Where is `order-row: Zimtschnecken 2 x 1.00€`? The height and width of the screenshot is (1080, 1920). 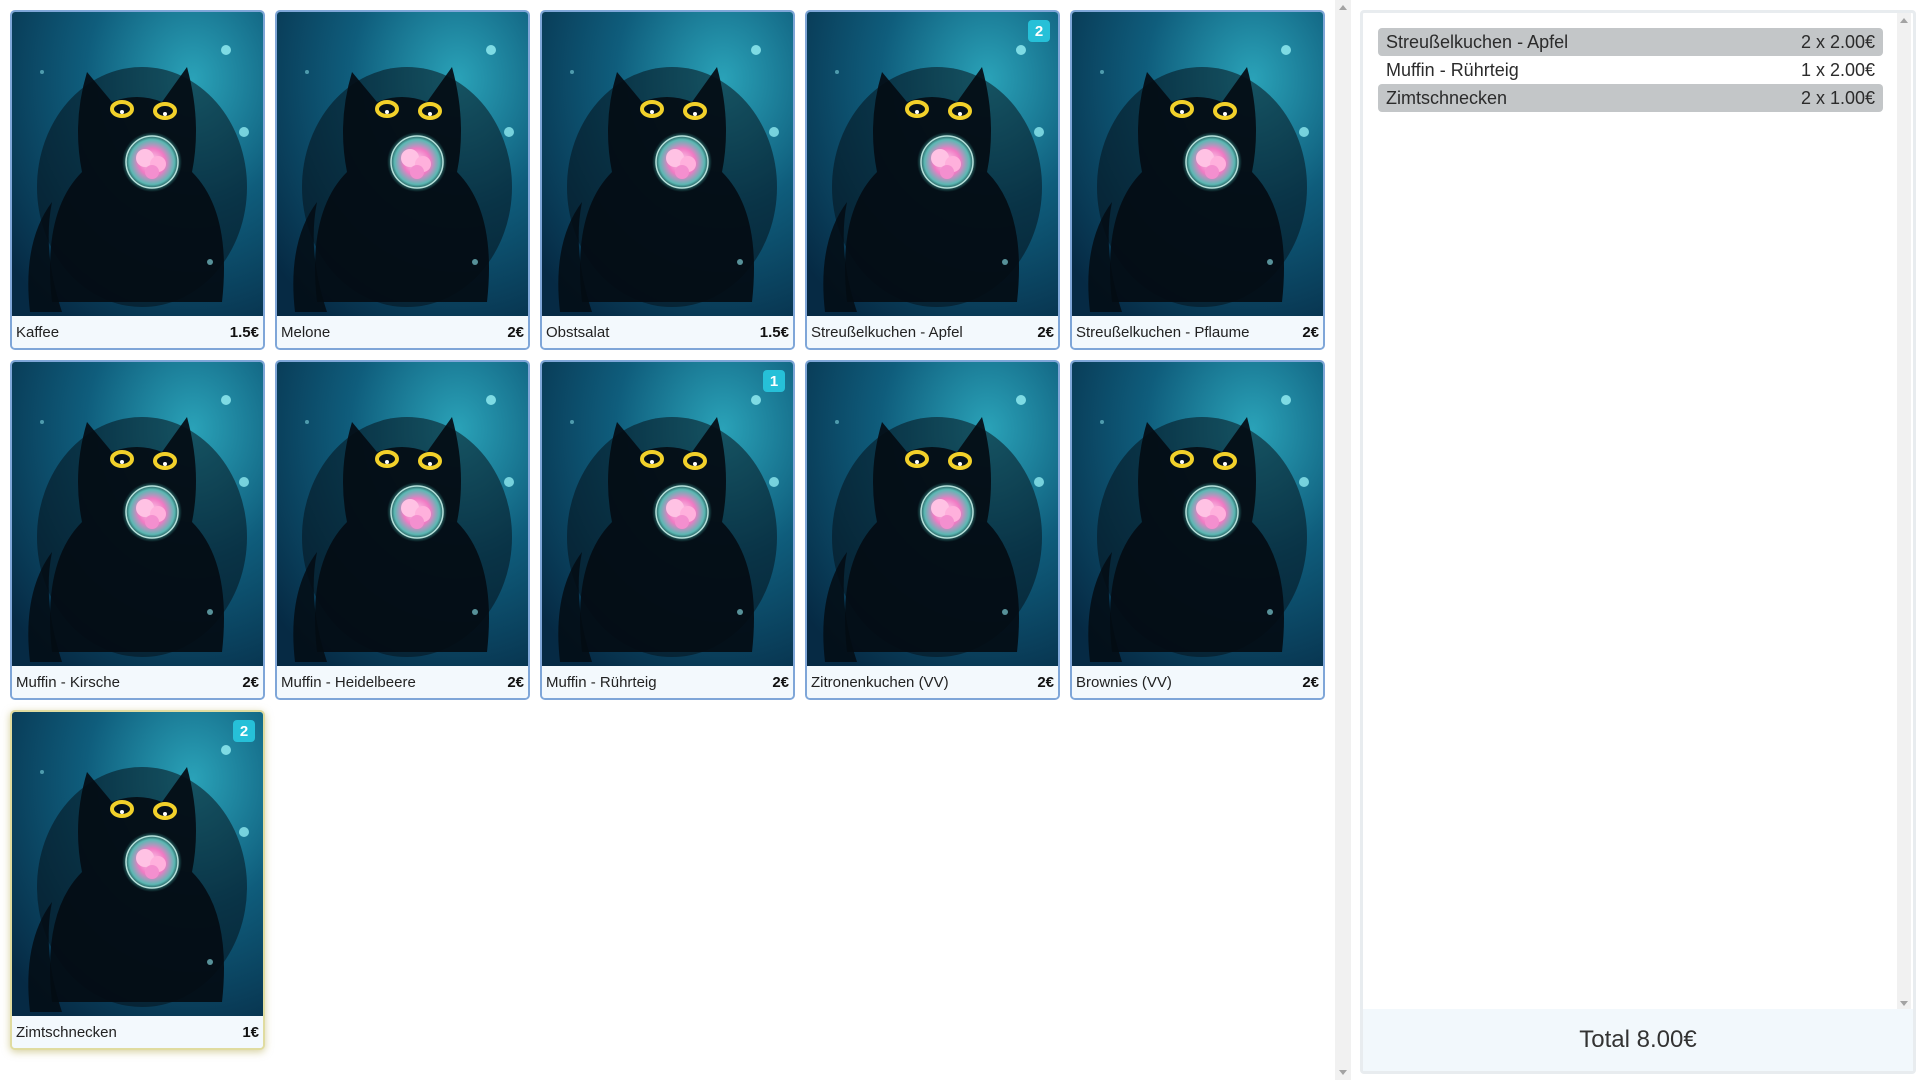
order-row: Zimtschnecken 2 x 1.00€ is located at coordinates (1630, 98).